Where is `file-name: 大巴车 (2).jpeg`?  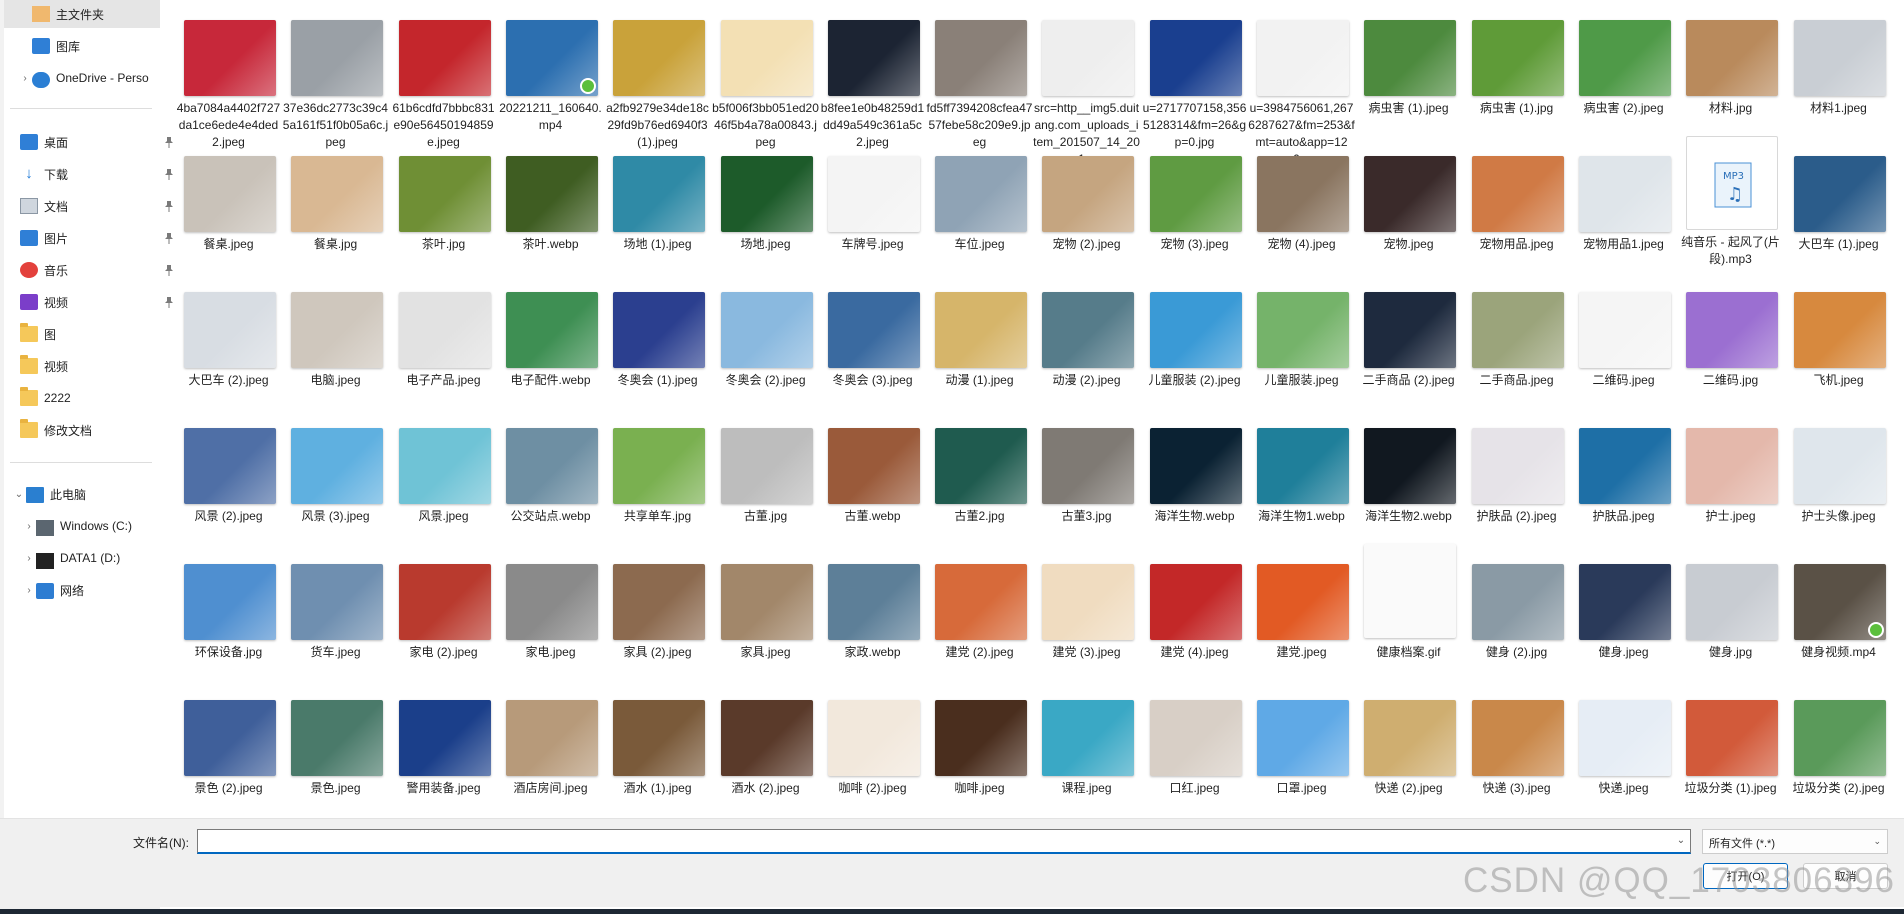
file-name: 大巴车 (2).jpeg is located at coordinates (228, 380).